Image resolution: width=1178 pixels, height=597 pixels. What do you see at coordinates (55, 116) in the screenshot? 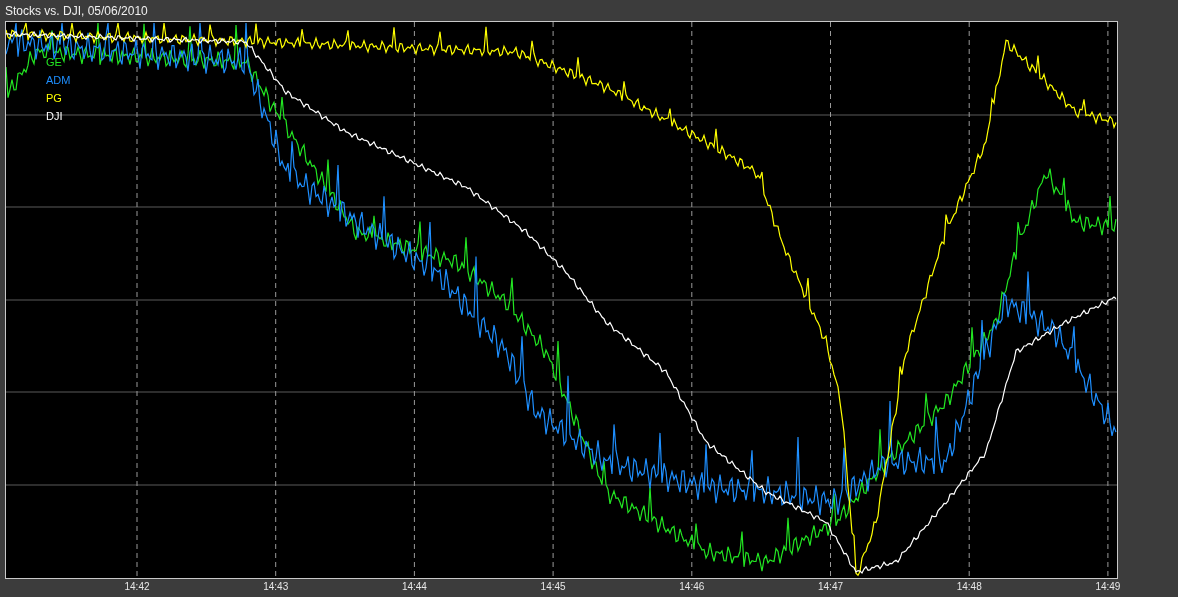
I see `legend-label: DJI` at bounding box center [55, 116].